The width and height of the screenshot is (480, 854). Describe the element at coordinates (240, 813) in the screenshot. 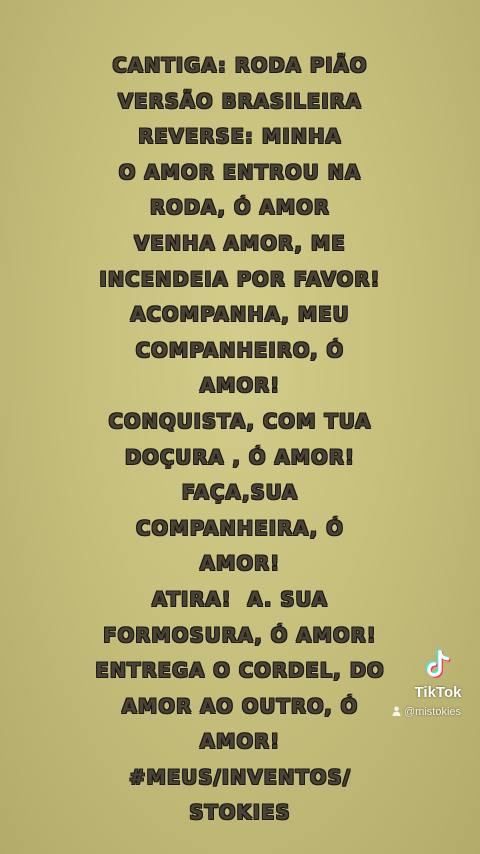

I see `lyric-line: STOKIES` at that location.